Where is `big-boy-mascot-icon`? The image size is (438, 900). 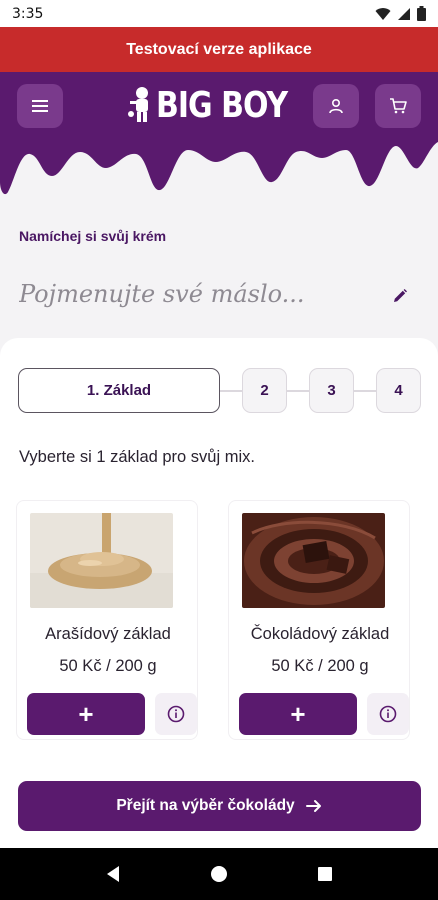
big-boy-mascot-icon is located at coordinates (138, 104).